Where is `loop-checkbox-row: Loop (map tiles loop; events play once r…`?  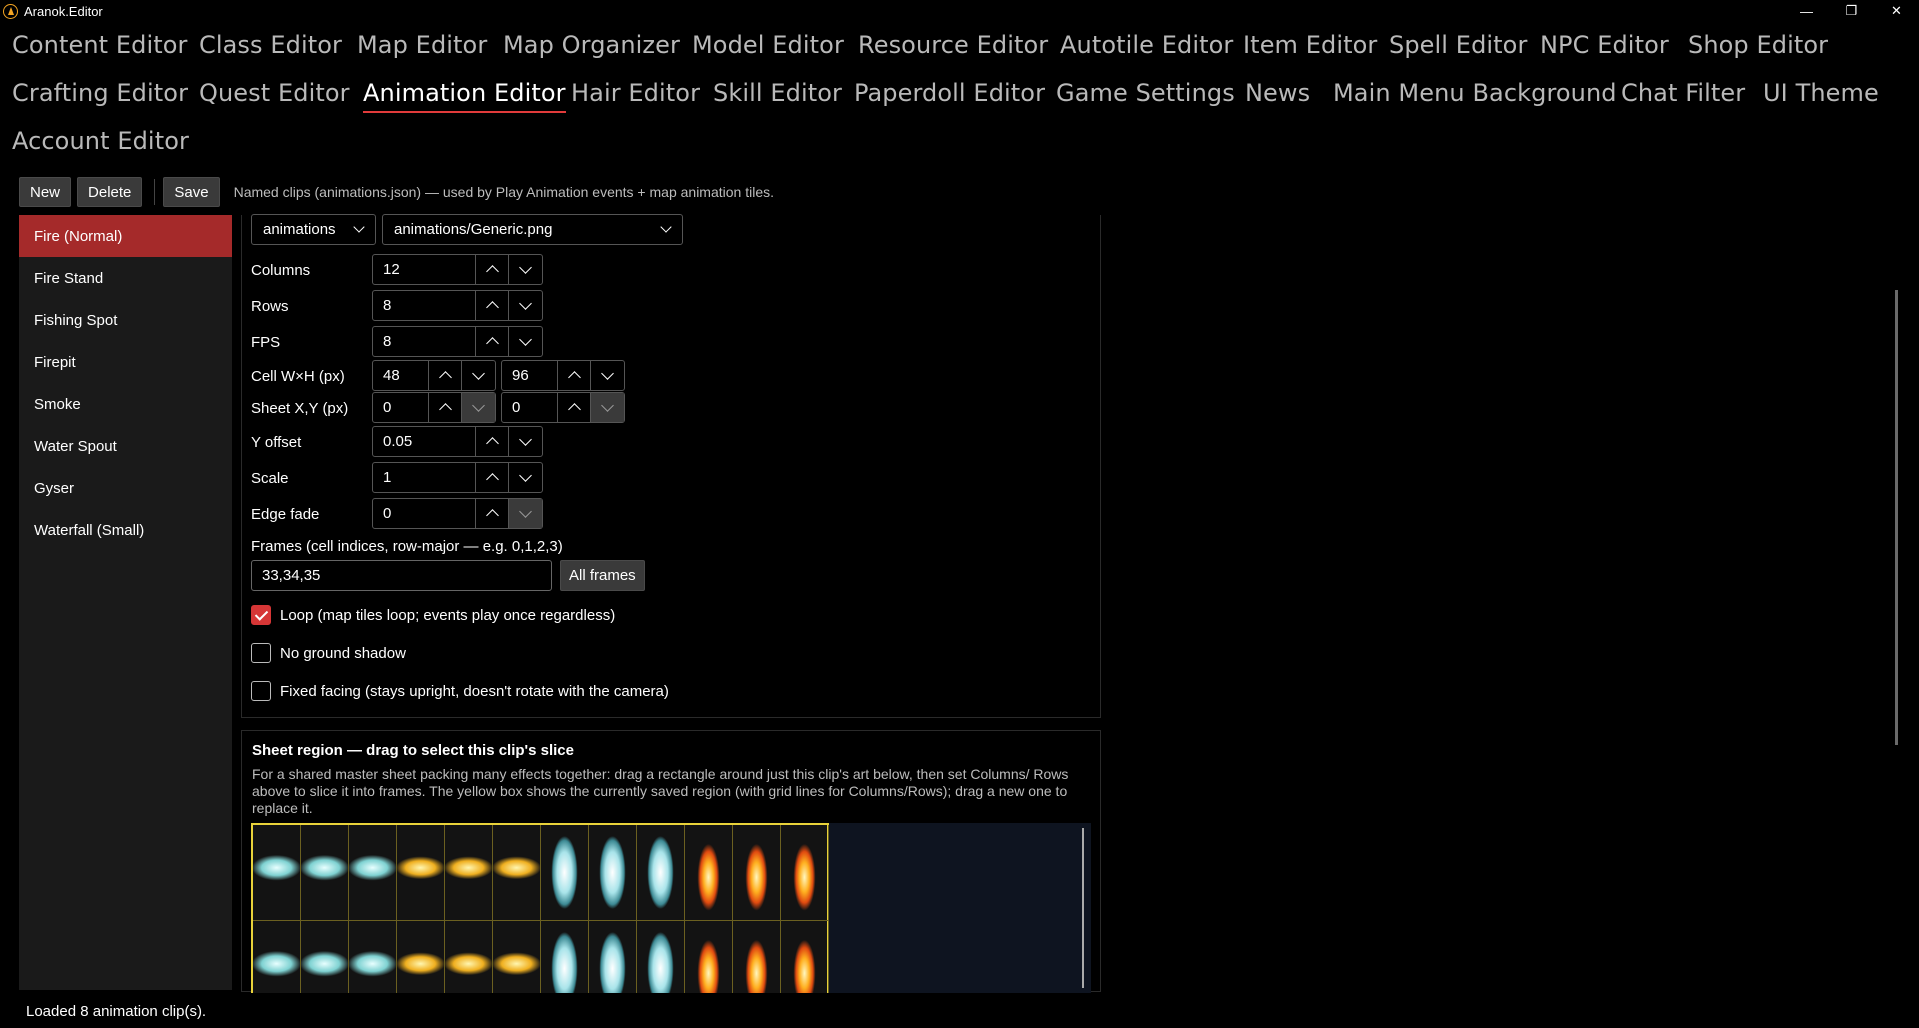 loop-checkbox-row: Loop (map tiles loop; events play once r… is located at coordinates (433, 615).